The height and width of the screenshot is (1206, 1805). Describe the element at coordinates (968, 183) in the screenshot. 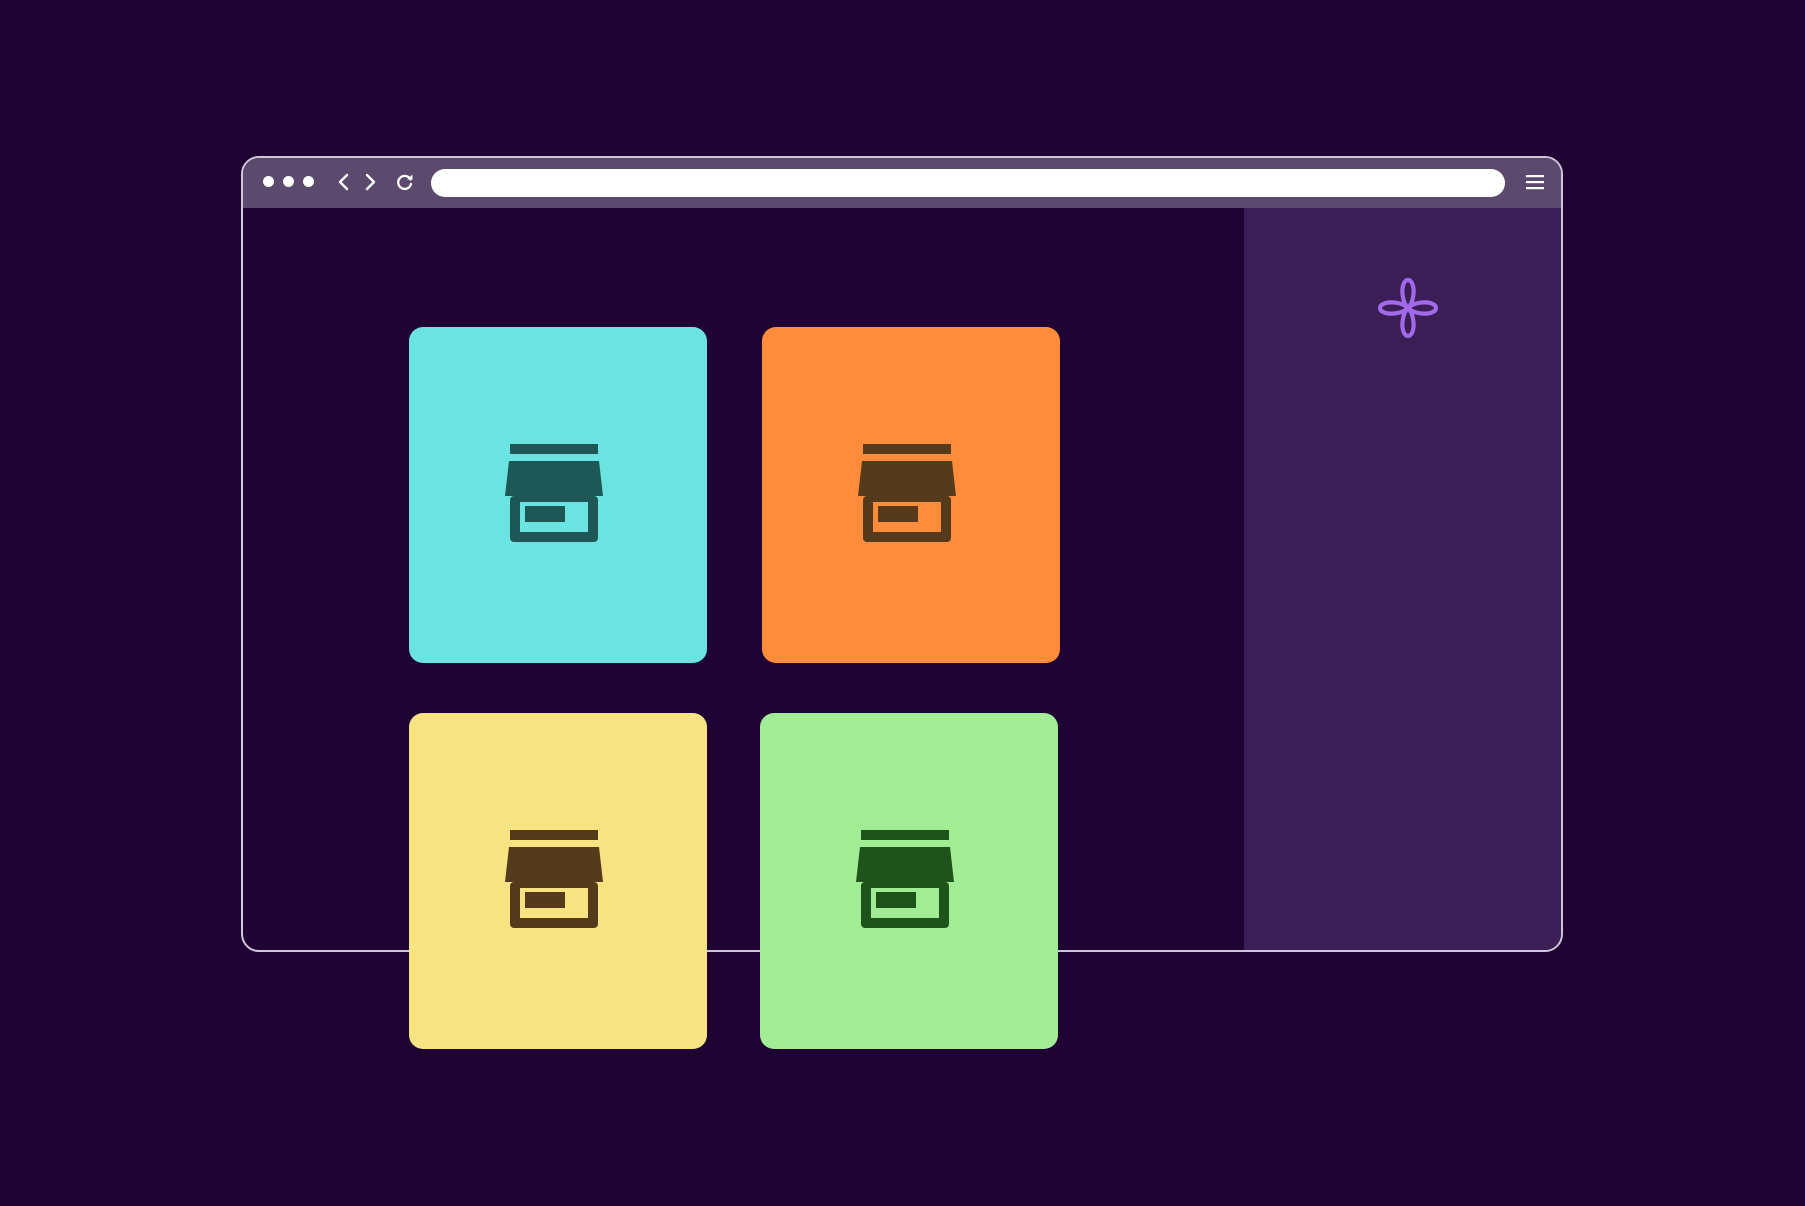

I see `address-bar` at that location.